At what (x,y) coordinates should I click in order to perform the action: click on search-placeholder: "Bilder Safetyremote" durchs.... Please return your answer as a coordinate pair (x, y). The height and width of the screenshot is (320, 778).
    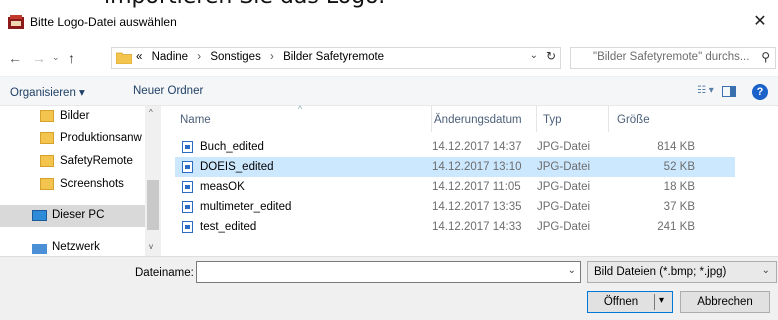
    Looking at the image, I should click on (671, 57).